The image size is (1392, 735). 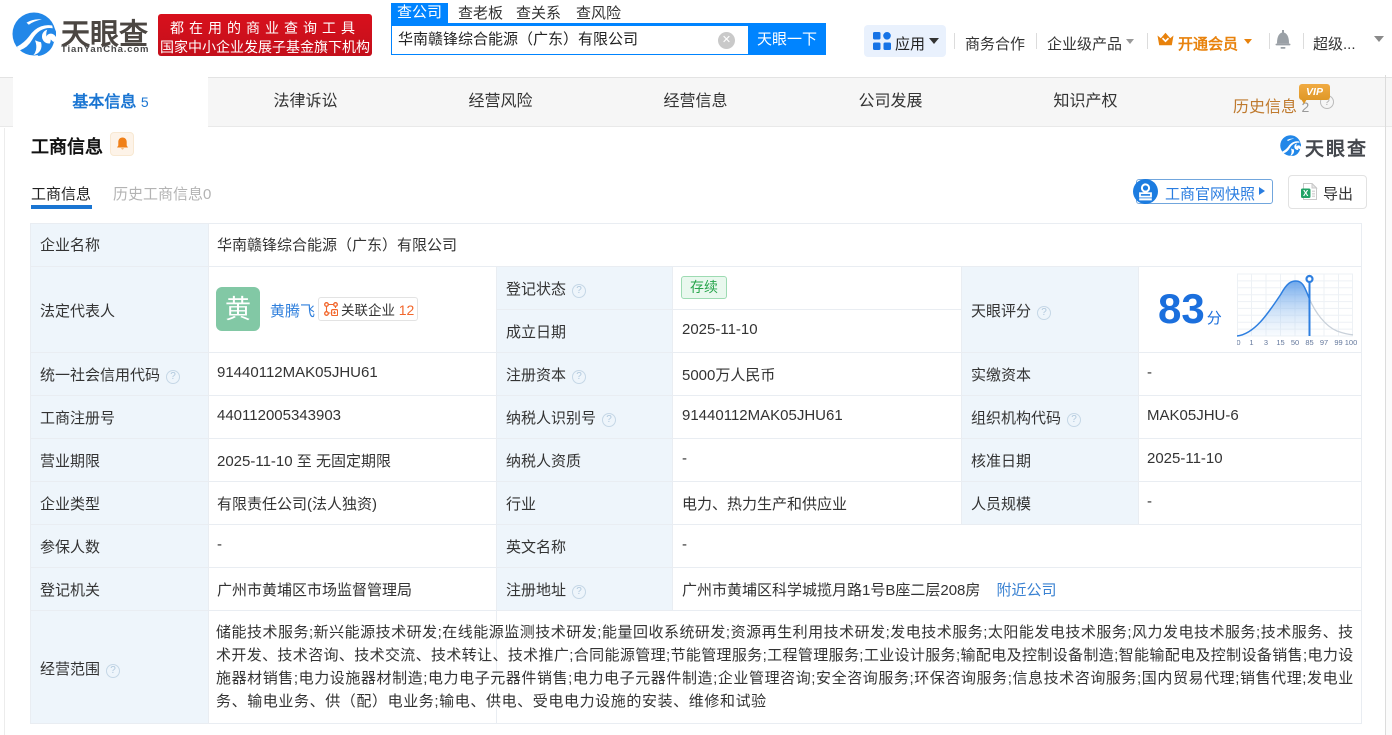 I want to click on svg-text: 99, so click(x=1338, y=342).